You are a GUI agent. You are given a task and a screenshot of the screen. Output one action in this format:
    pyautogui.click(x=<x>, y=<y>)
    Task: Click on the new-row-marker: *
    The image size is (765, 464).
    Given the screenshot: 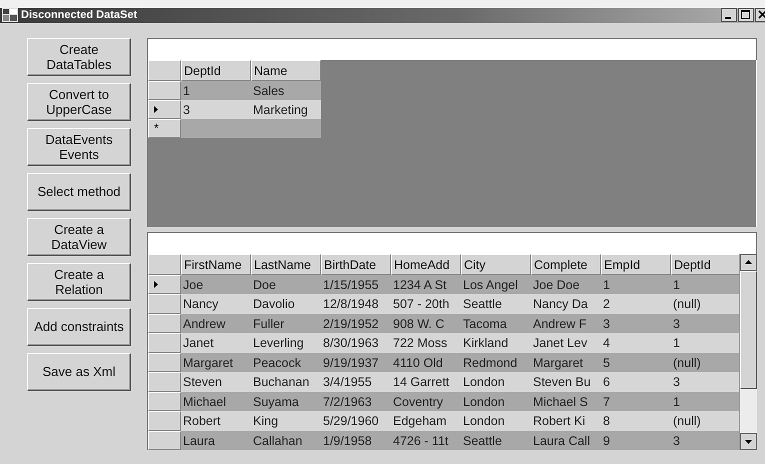 What is the action you would take?
    pyautogui.click(x=156, y=128)
    